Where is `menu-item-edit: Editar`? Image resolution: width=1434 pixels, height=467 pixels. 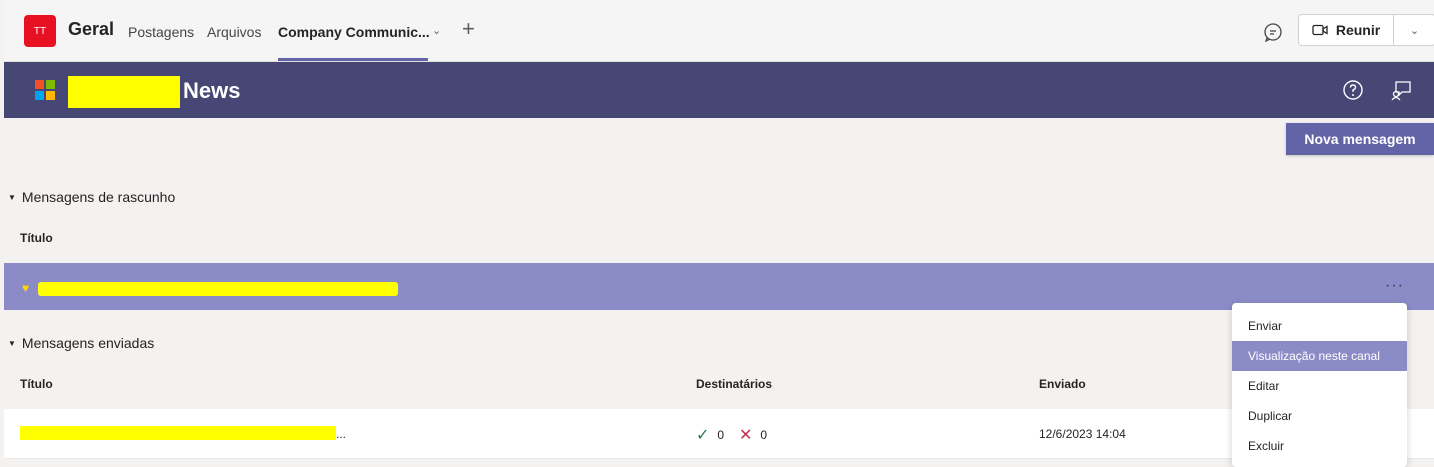
menu-item-edit: Editar is located at coordinates (1319, 386).